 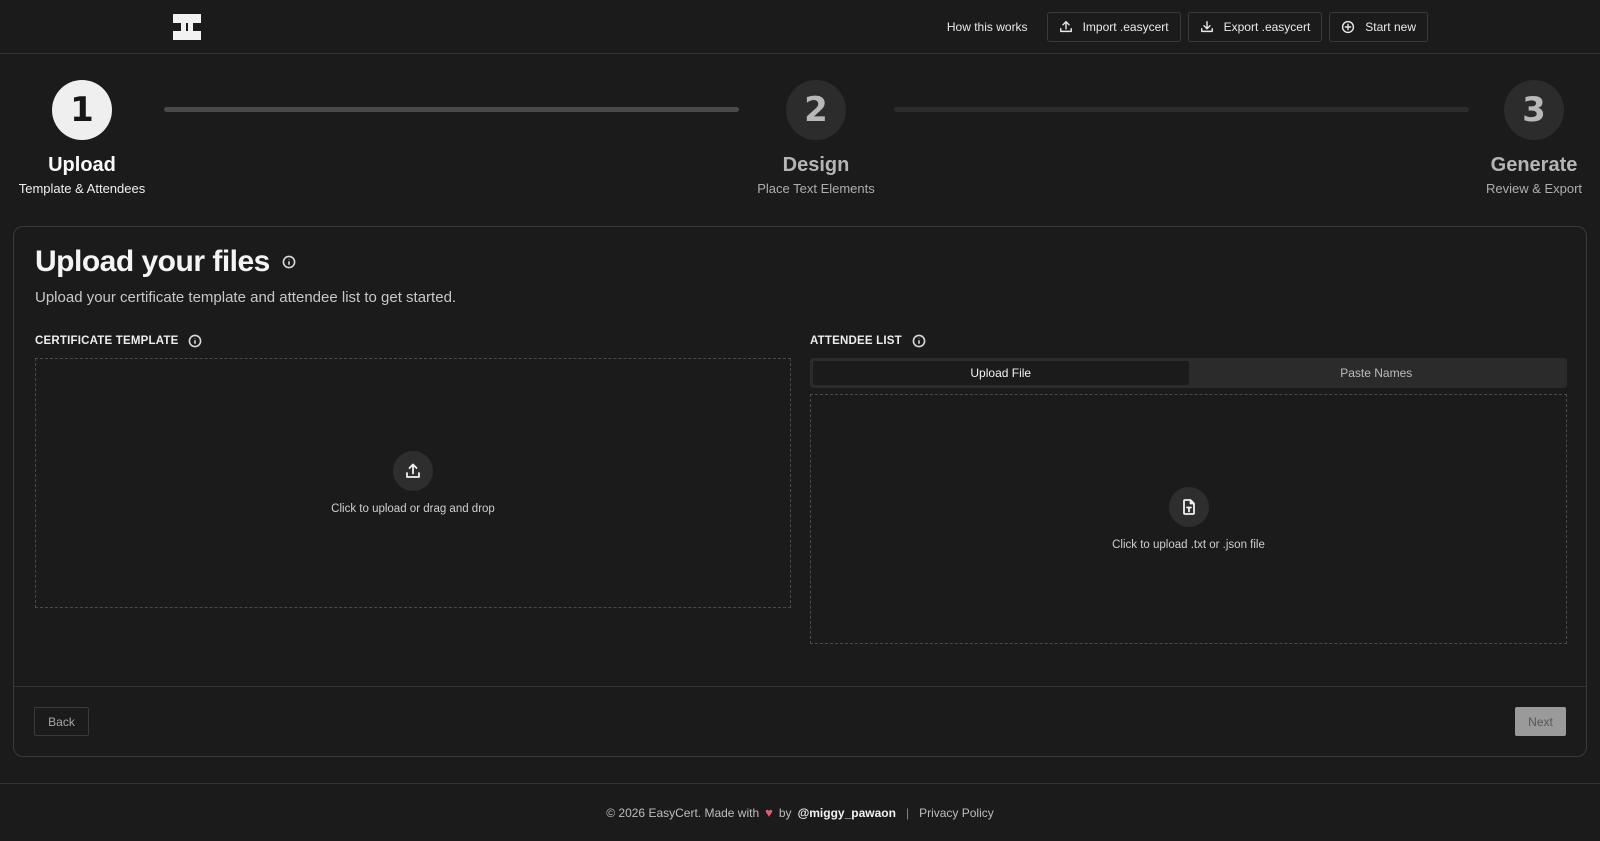 I want to click on certificate-template-dropzone: Click to upload or drag and drop, so click(x=413, y=483).